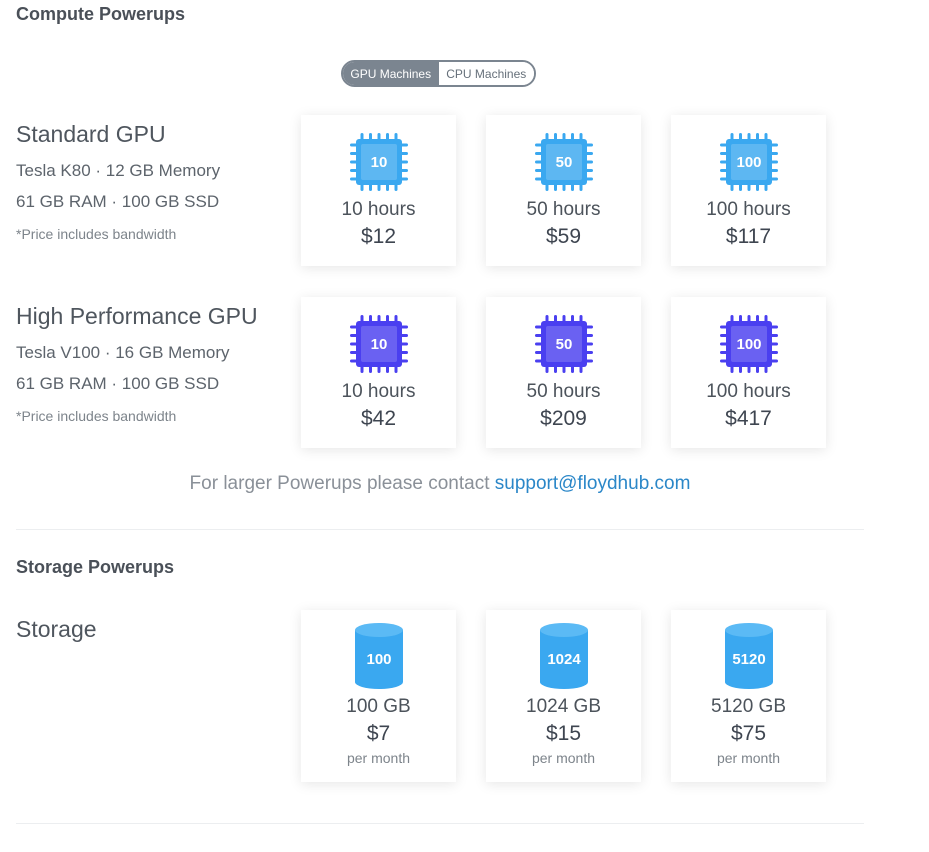 This screenshot has height=852, width=929. Describe the element at coordinates (563, 236) in the screenshot. I see `powerup-price: $59` at that location.